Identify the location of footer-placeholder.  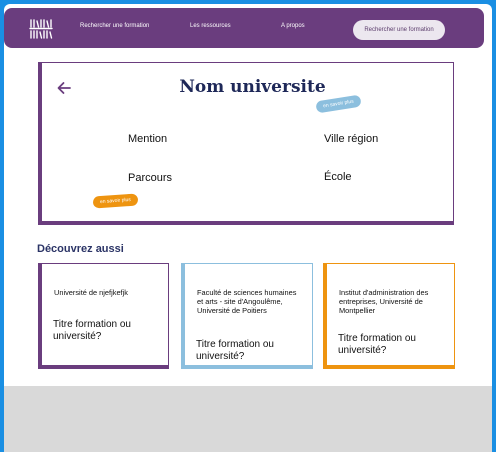
(248, 419).